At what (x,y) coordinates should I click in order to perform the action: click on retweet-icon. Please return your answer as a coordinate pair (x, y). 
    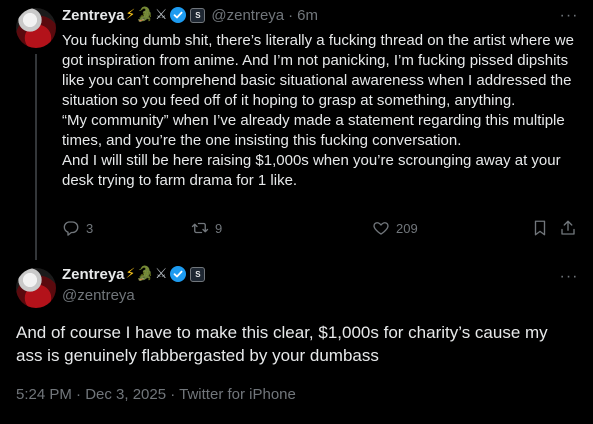
    Looking at the image, I should click on (200, 228).